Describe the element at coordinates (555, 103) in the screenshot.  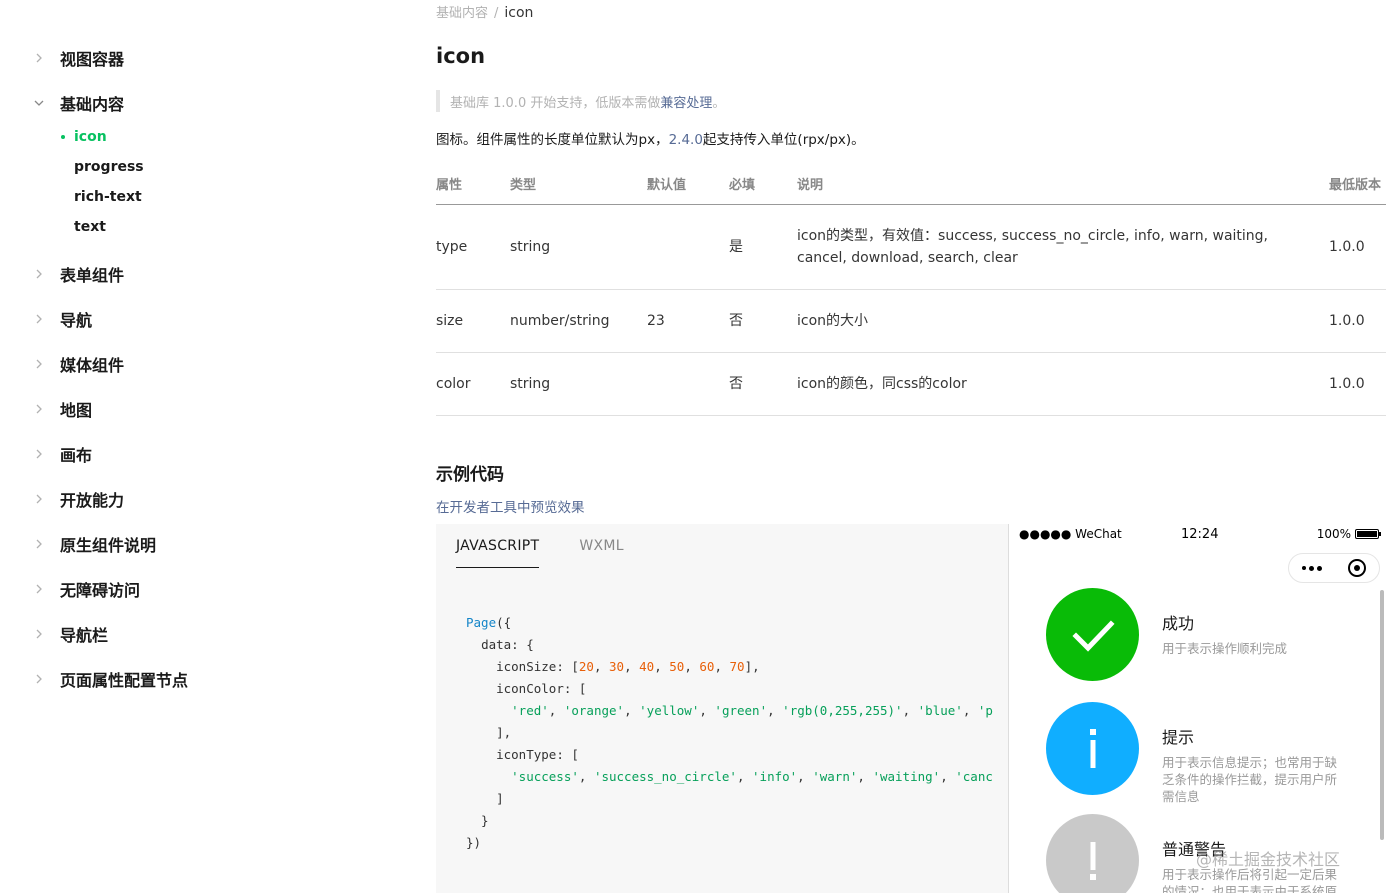
I see `tip-text: 基础库 1.0.0 开始支持，低版本需做` at that location.